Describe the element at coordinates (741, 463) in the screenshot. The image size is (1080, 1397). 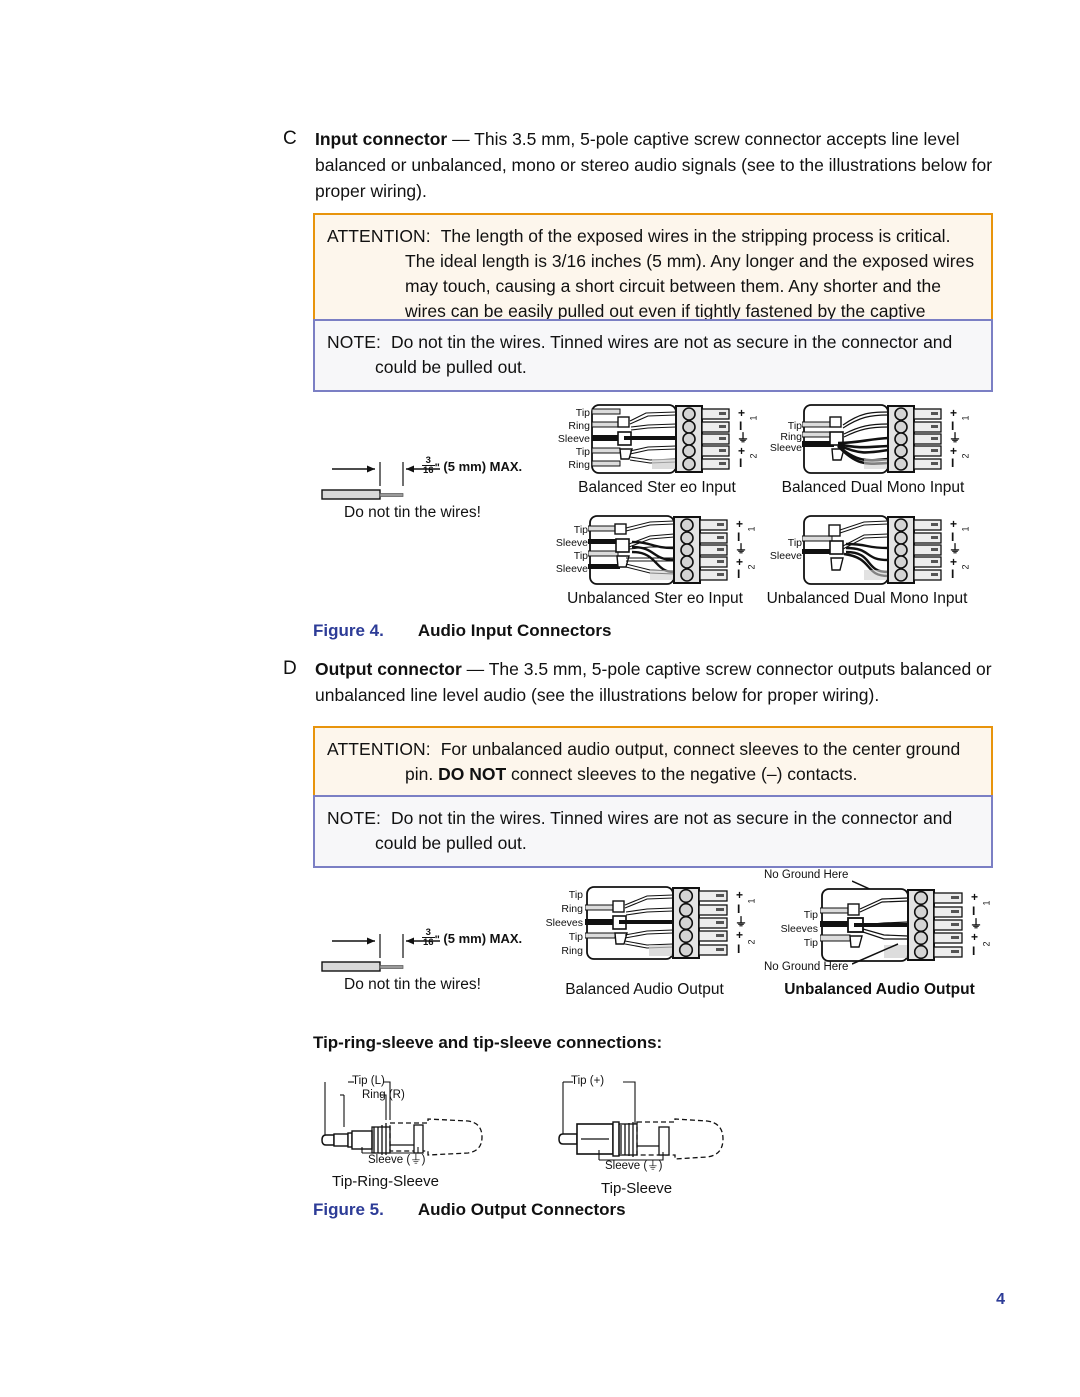
I see `pin-mark-minus-2: I` at that location.